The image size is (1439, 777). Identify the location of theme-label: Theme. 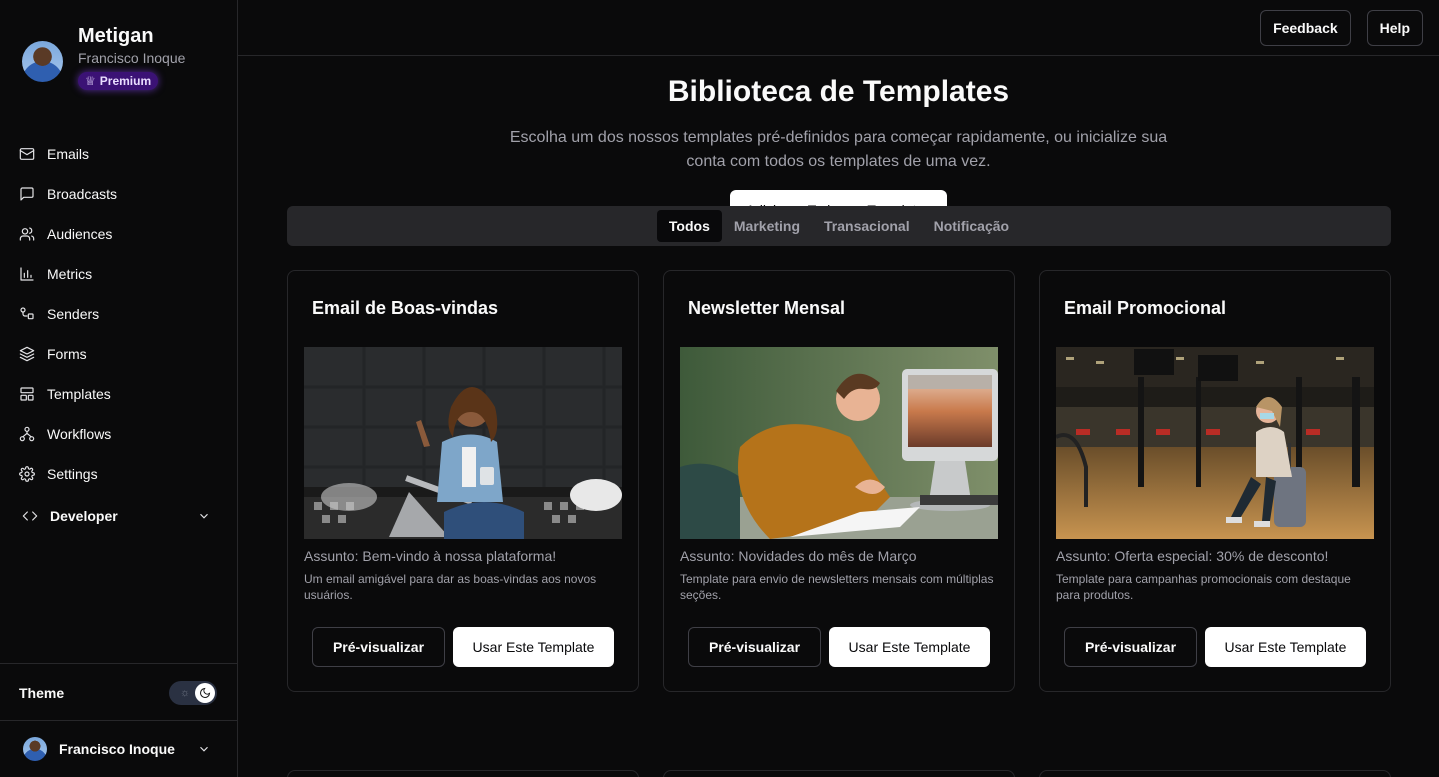
(42, 692).